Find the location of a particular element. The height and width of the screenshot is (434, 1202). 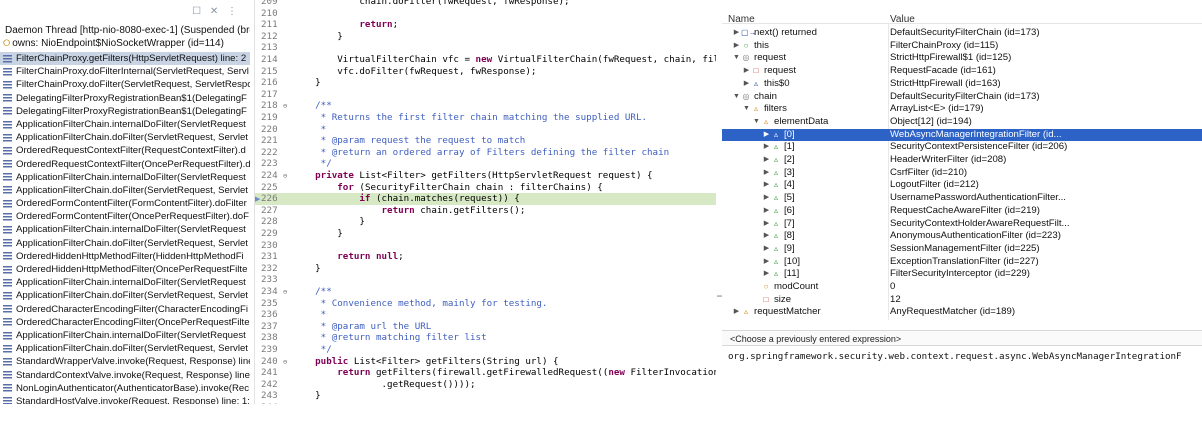

line-number: 219 is located at coordinates (269, 118).